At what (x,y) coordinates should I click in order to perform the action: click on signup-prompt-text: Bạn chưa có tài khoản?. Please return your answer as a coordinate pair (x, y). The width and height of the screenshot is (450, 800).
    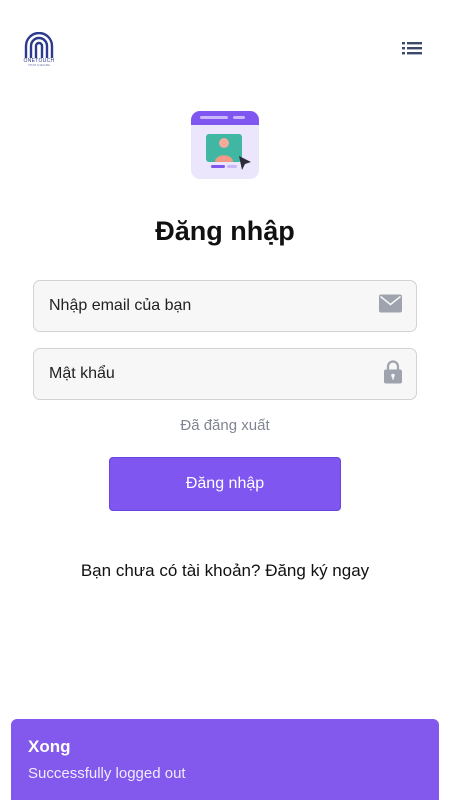
    Looking at the image, I should click on (170, 570).